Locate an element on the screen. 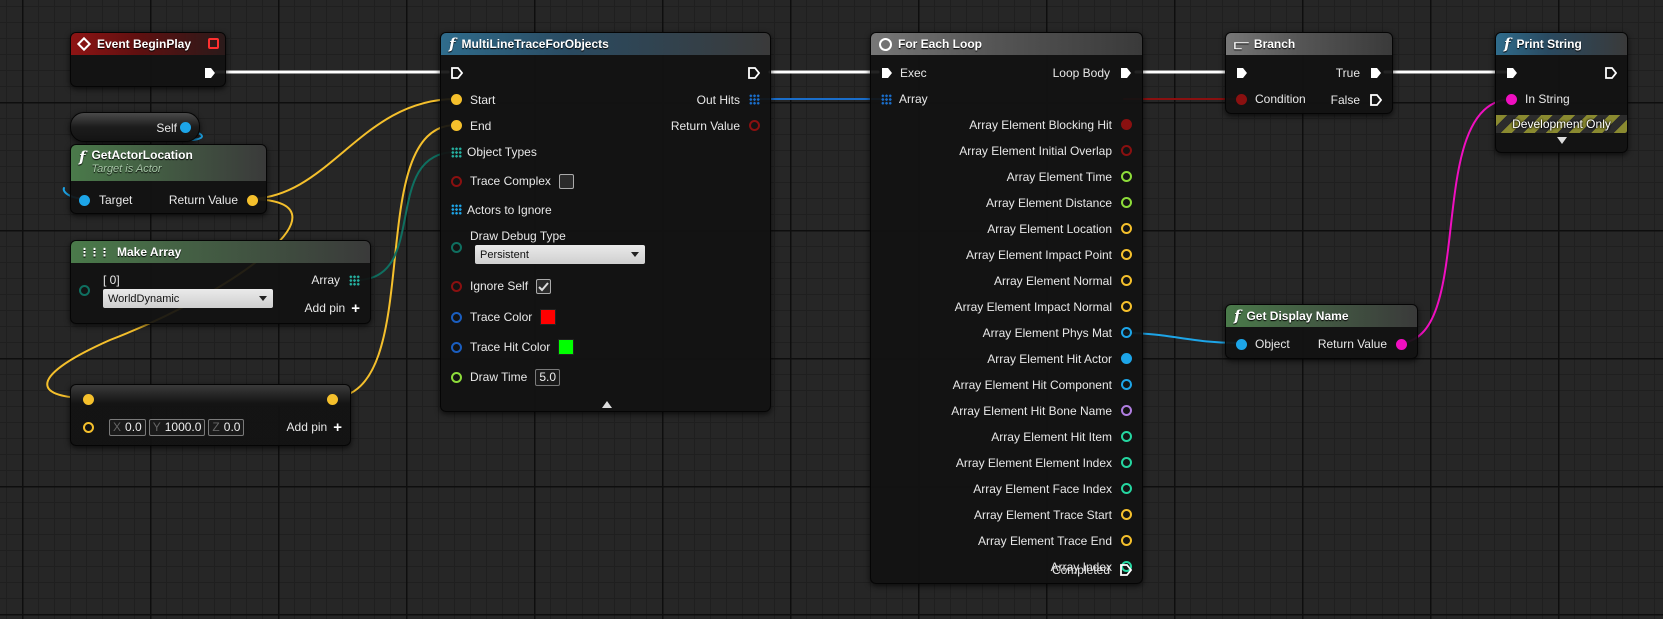 This screenshot has height=619, width=1663. loop-output-label: Array Element Face Index is located at coordinates (1042, 489).